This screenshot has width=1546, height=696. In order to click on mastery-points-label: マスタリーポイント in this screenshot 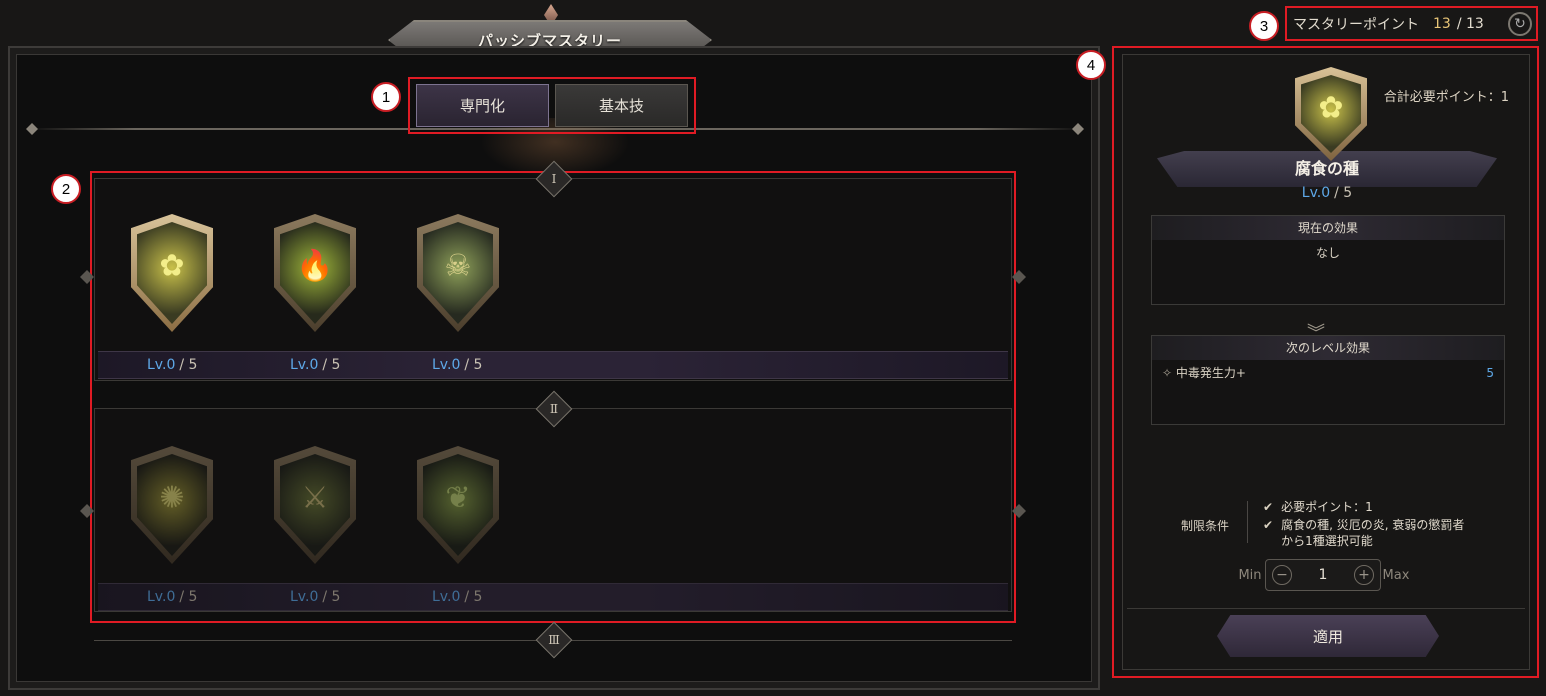, I will do `click(1356, 24)`.